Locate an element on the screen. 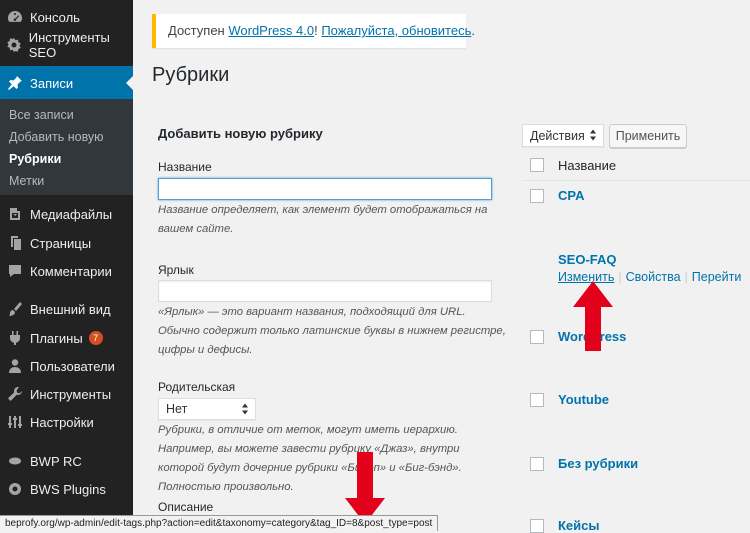 Image resolution: width=750 pixels, height=533 pixels. sidebar-item-label: Записи is located at coordinates (52, 83).